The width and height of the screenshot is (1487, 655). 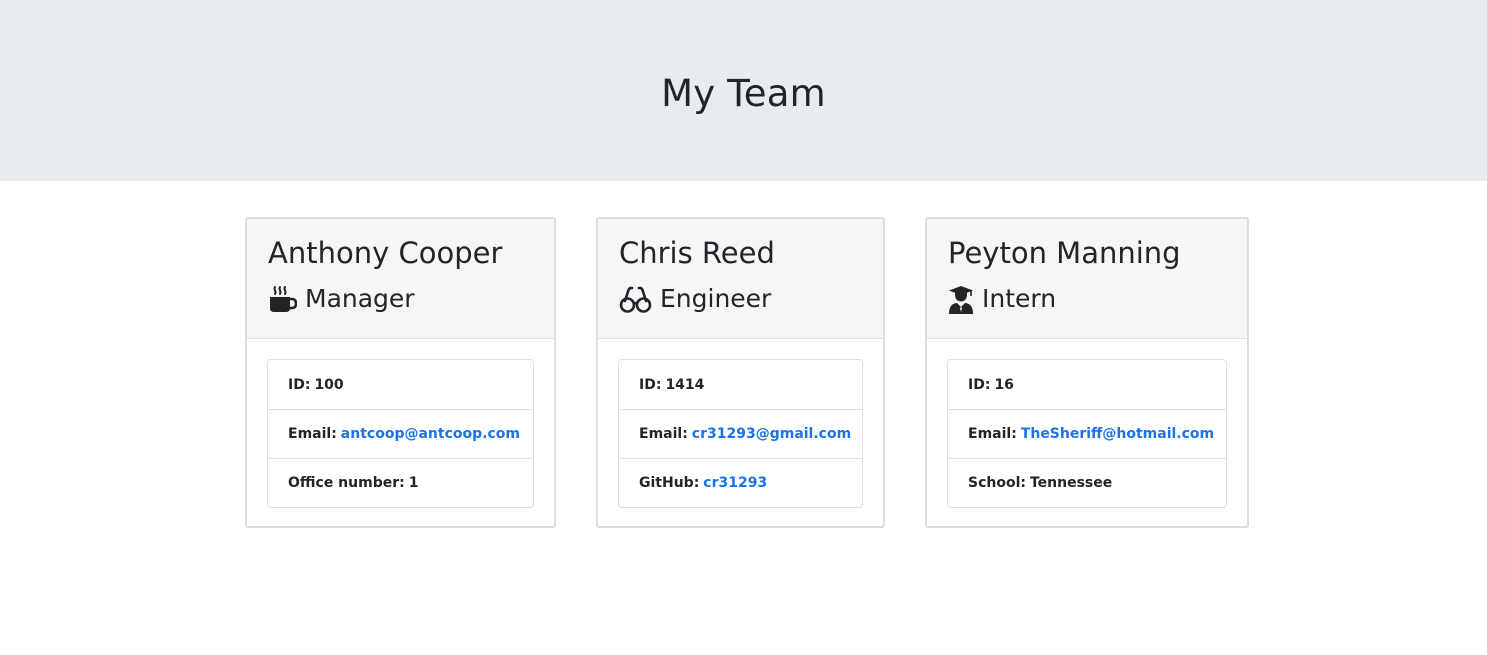 I want to click on id-row: ID: 1414, so click(x=740, y=384).